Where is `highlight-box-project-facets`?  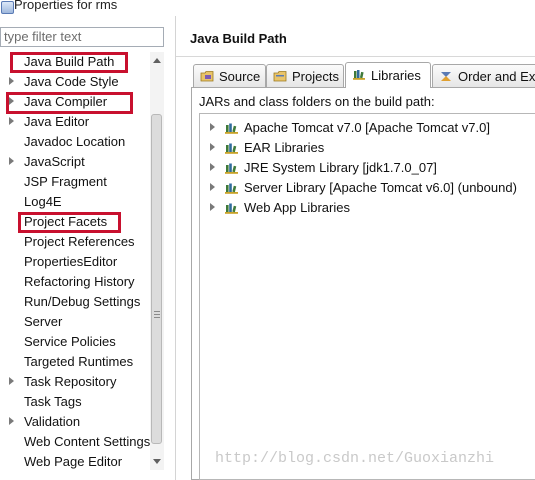 highlight-box-project-facets is located at coordinates (69, 222).